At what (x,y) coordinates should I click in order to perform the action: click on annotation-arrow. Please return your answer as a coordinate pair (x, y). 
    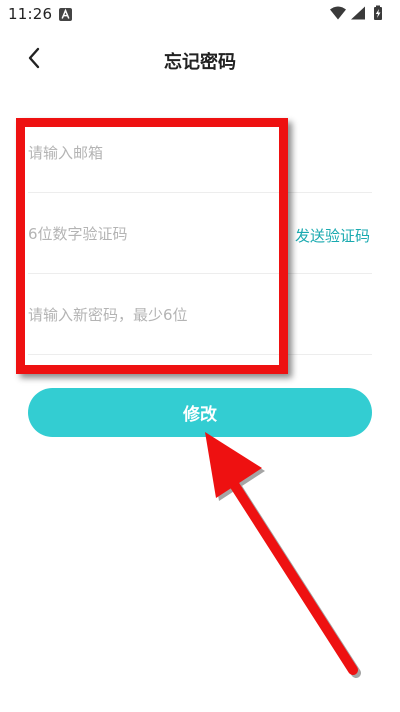
    Looking at the image, I should click on (283, 555).